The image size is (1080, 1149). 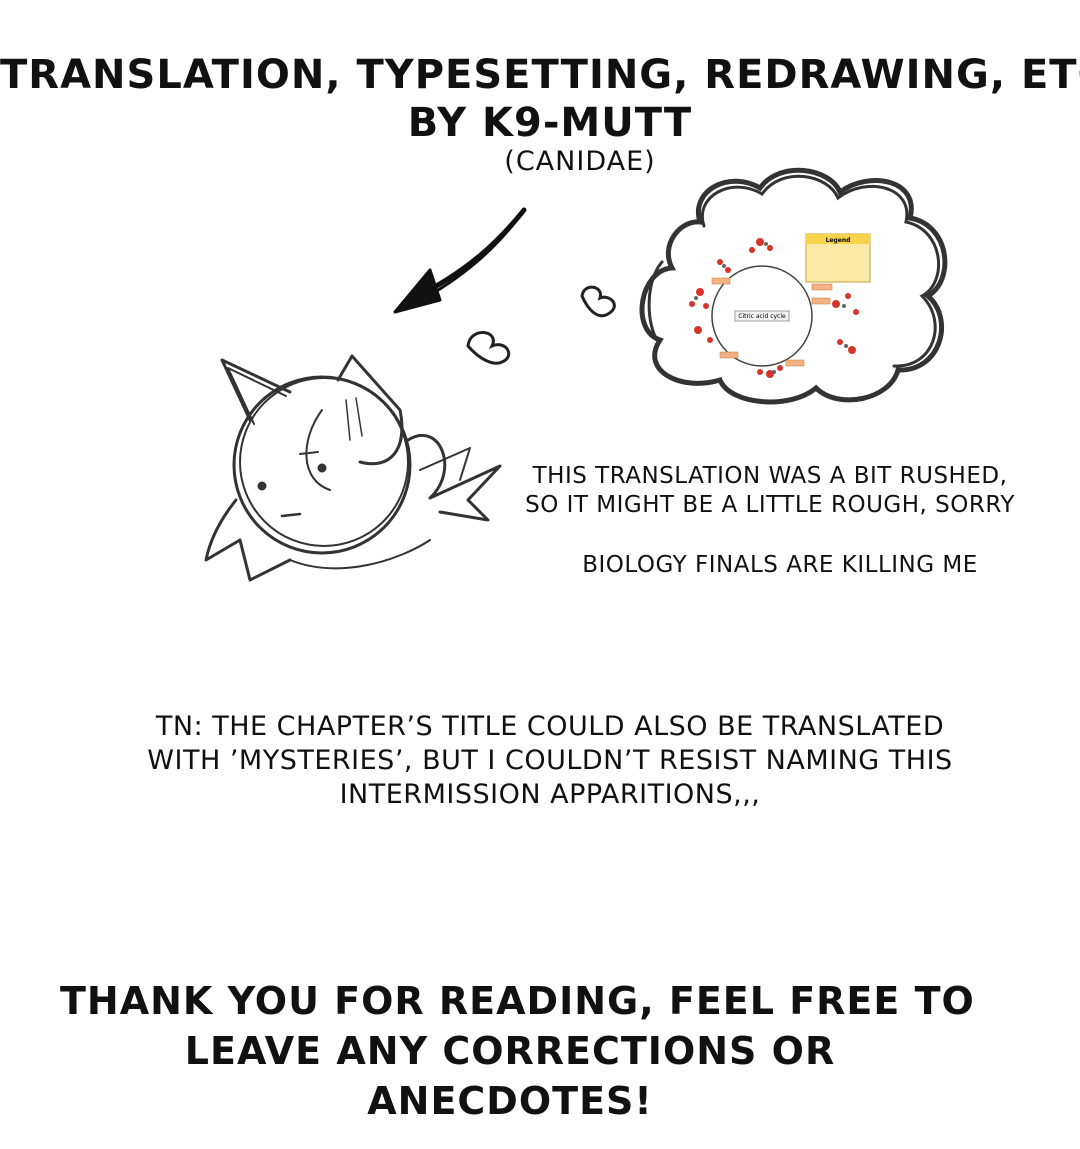 What do you see at coordinates (770, 476) in the screenshot?
I see `rushed-note-line-1: THIS TRANSLATION WAS A BIT RUSHED,` at bounding box center [770, 476].